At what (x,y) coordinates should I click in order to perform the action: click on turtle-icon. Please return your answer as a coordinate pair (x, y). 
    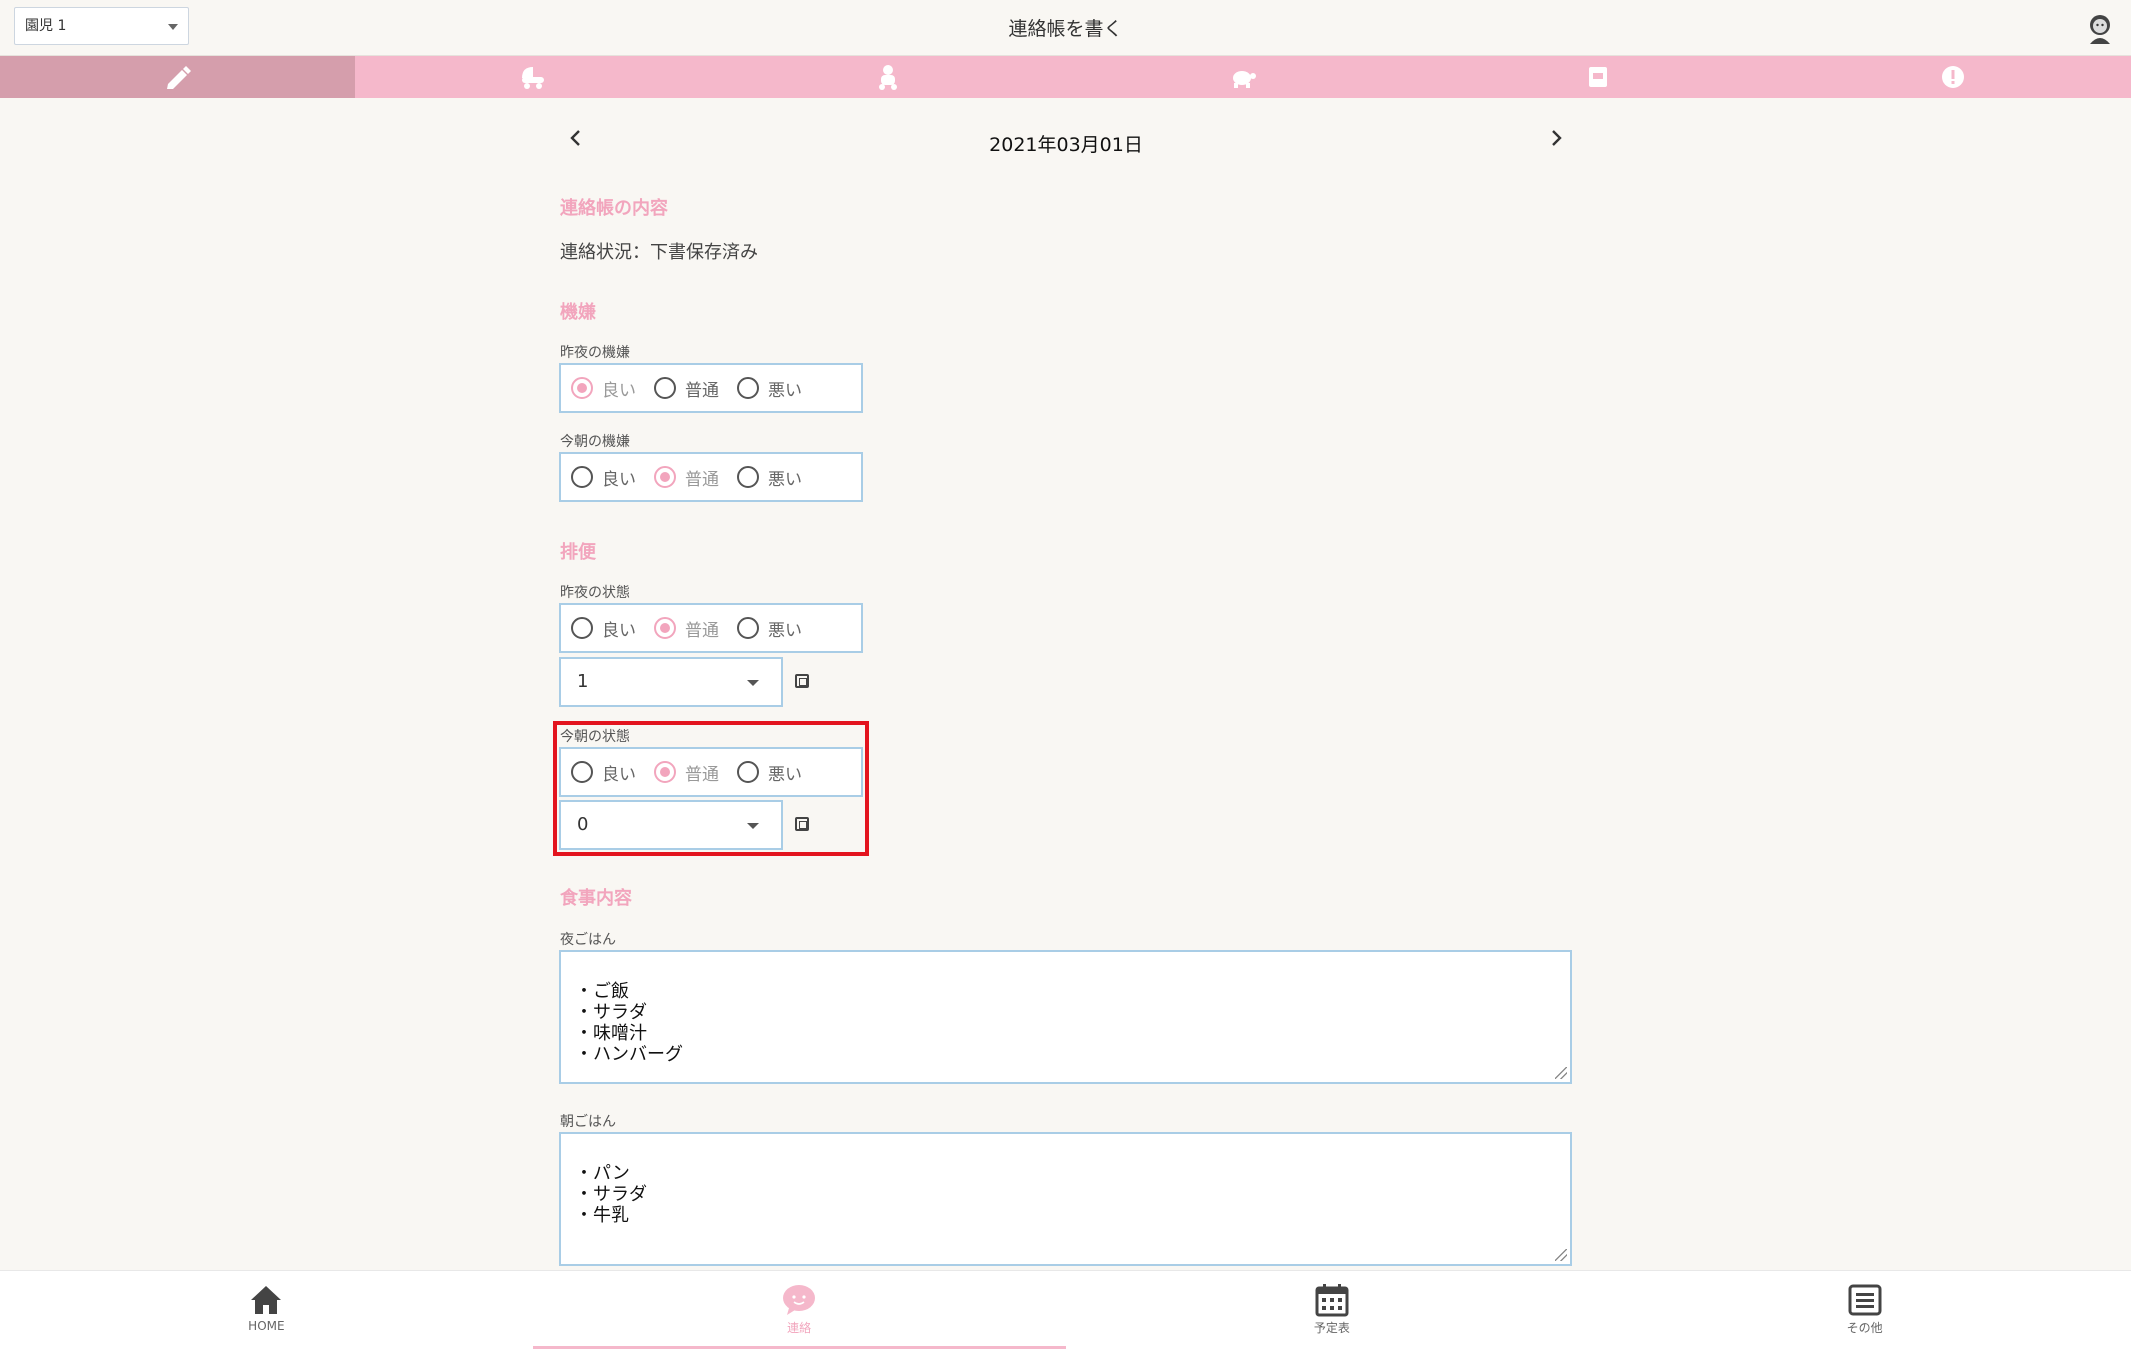
    Looking at the image, I should click on (1245, 79).